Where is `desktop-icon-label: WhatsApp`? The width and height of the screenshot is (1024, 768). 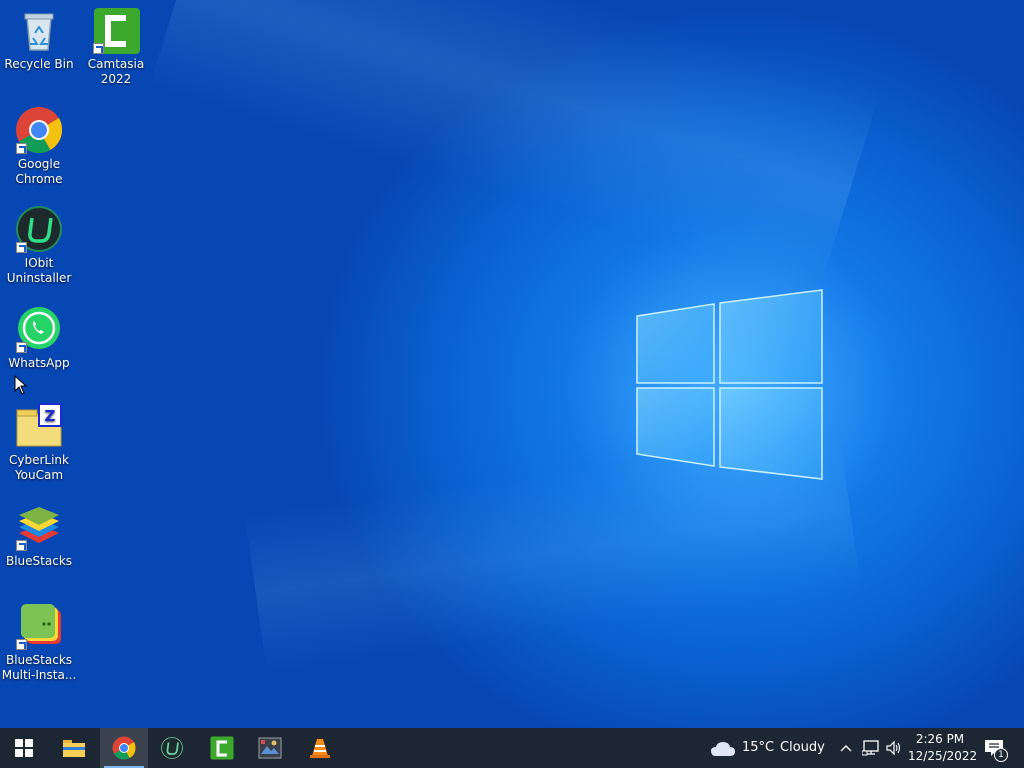
desktop-icon-label: WhatsApp is located at coordinates (39, 363).